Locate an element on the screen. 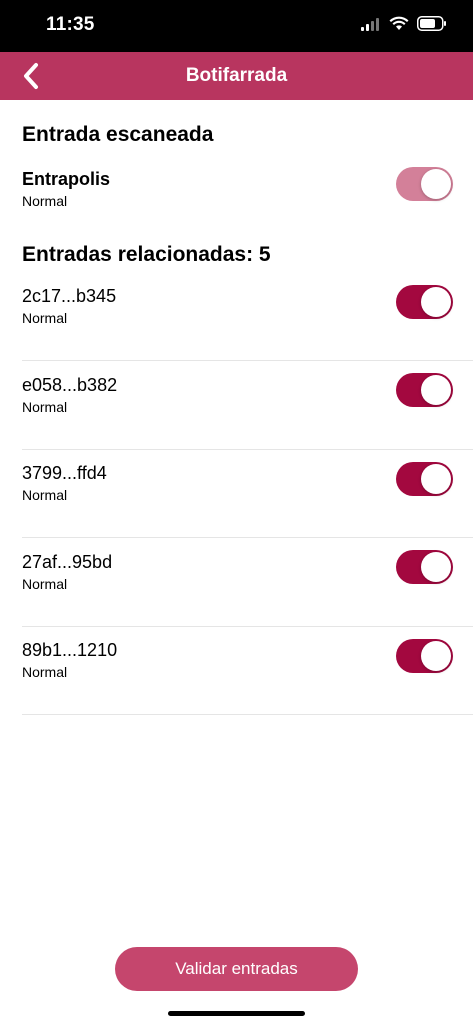 This screenshot has width=473, height=1024. scanned-heading: Entrada escaneada is located at coordinates (118, 134).